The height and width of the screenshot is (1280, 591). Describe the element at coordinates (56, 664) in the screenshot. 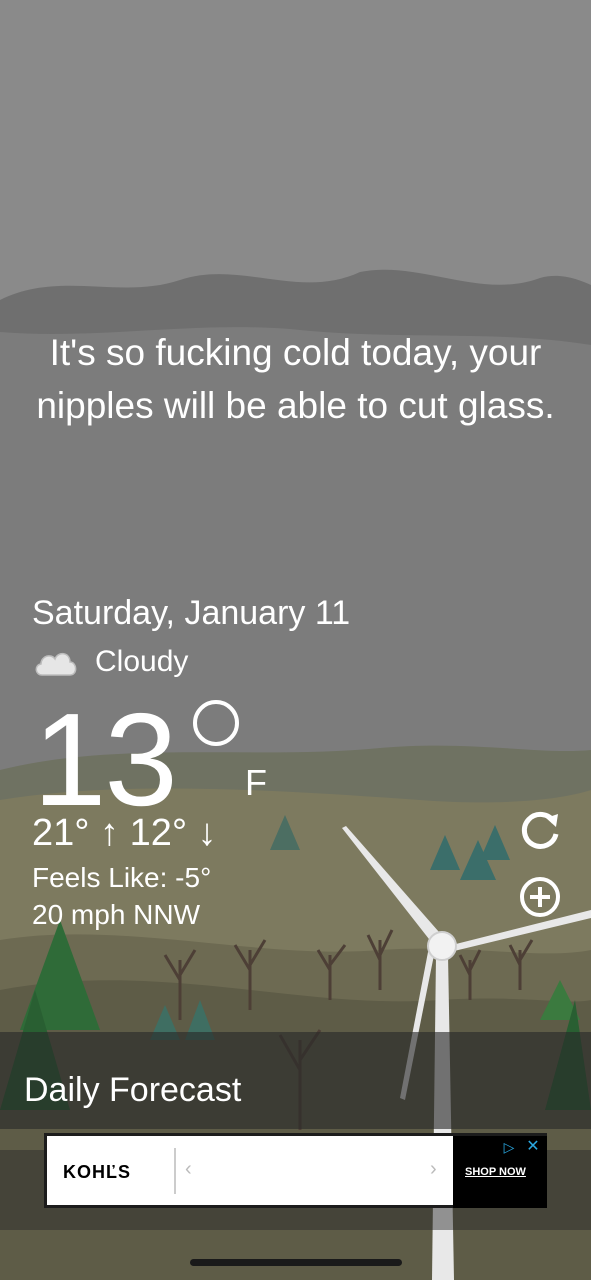

I see `cloud-icon` at that location.